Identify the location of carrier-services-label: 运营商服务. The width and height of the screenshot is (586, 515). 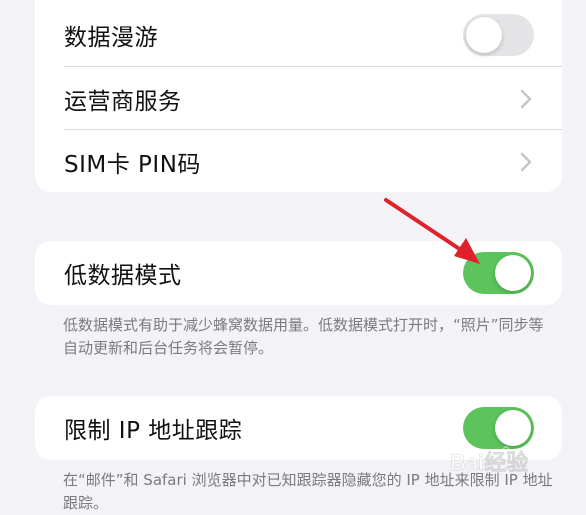
(123, 102).